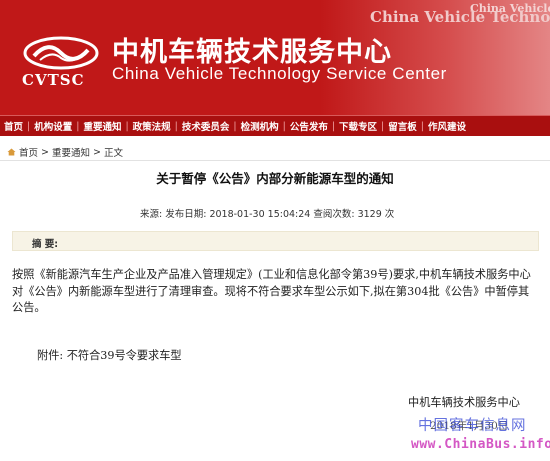 This screenshot has height=461, width=550. I want to click on logo-abbreviation: CVTSC, so click(53, 80).